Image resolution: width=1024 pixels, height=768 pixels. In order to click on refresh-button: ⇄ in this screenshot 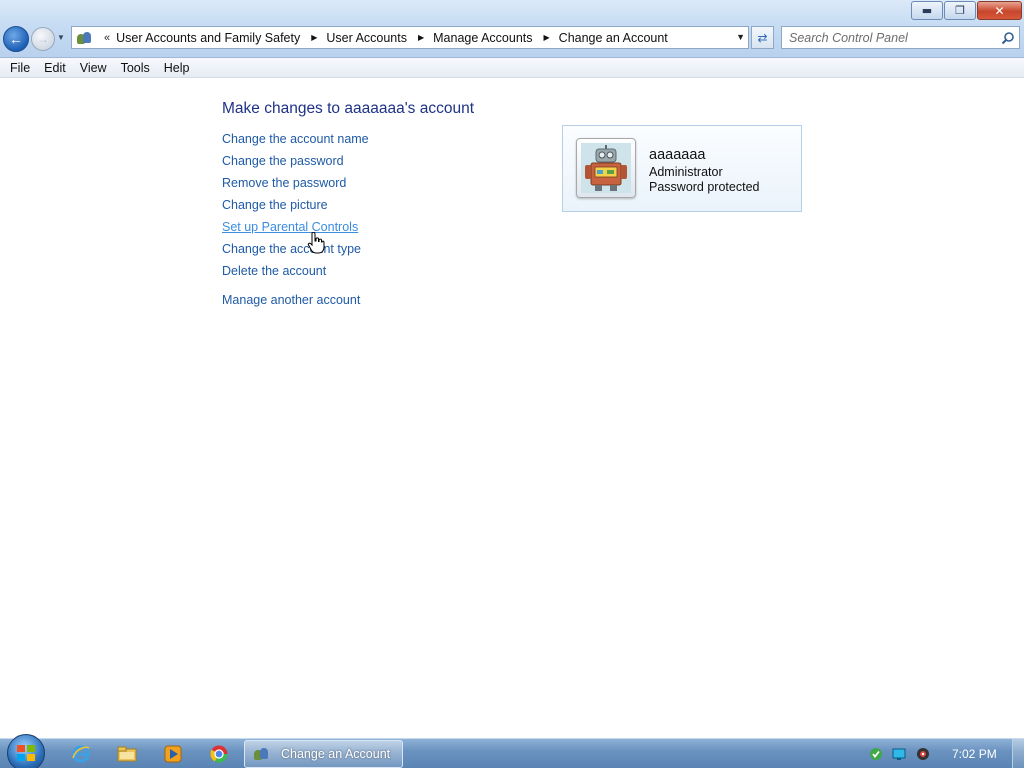, I will do `click(762, 37)`.